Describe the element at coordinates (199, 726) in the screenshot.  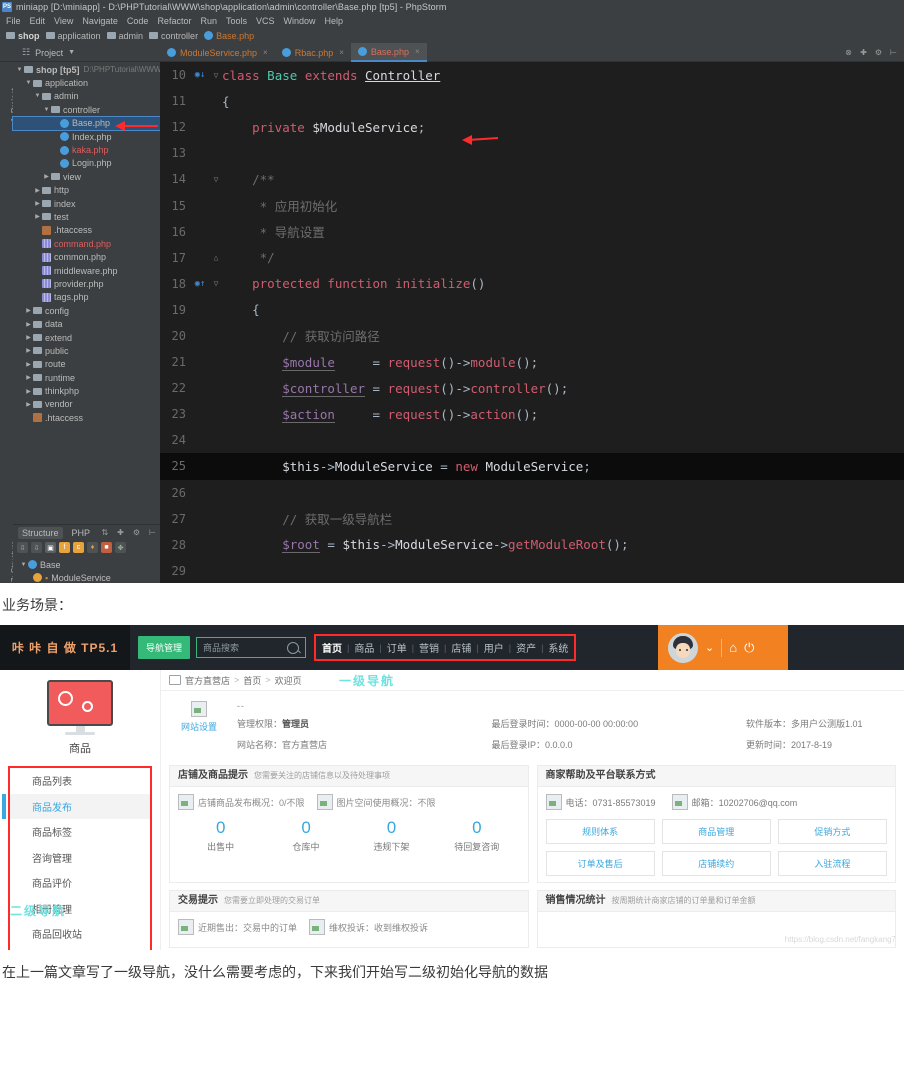
I see `site-settings-link: 网站设置` at that location.